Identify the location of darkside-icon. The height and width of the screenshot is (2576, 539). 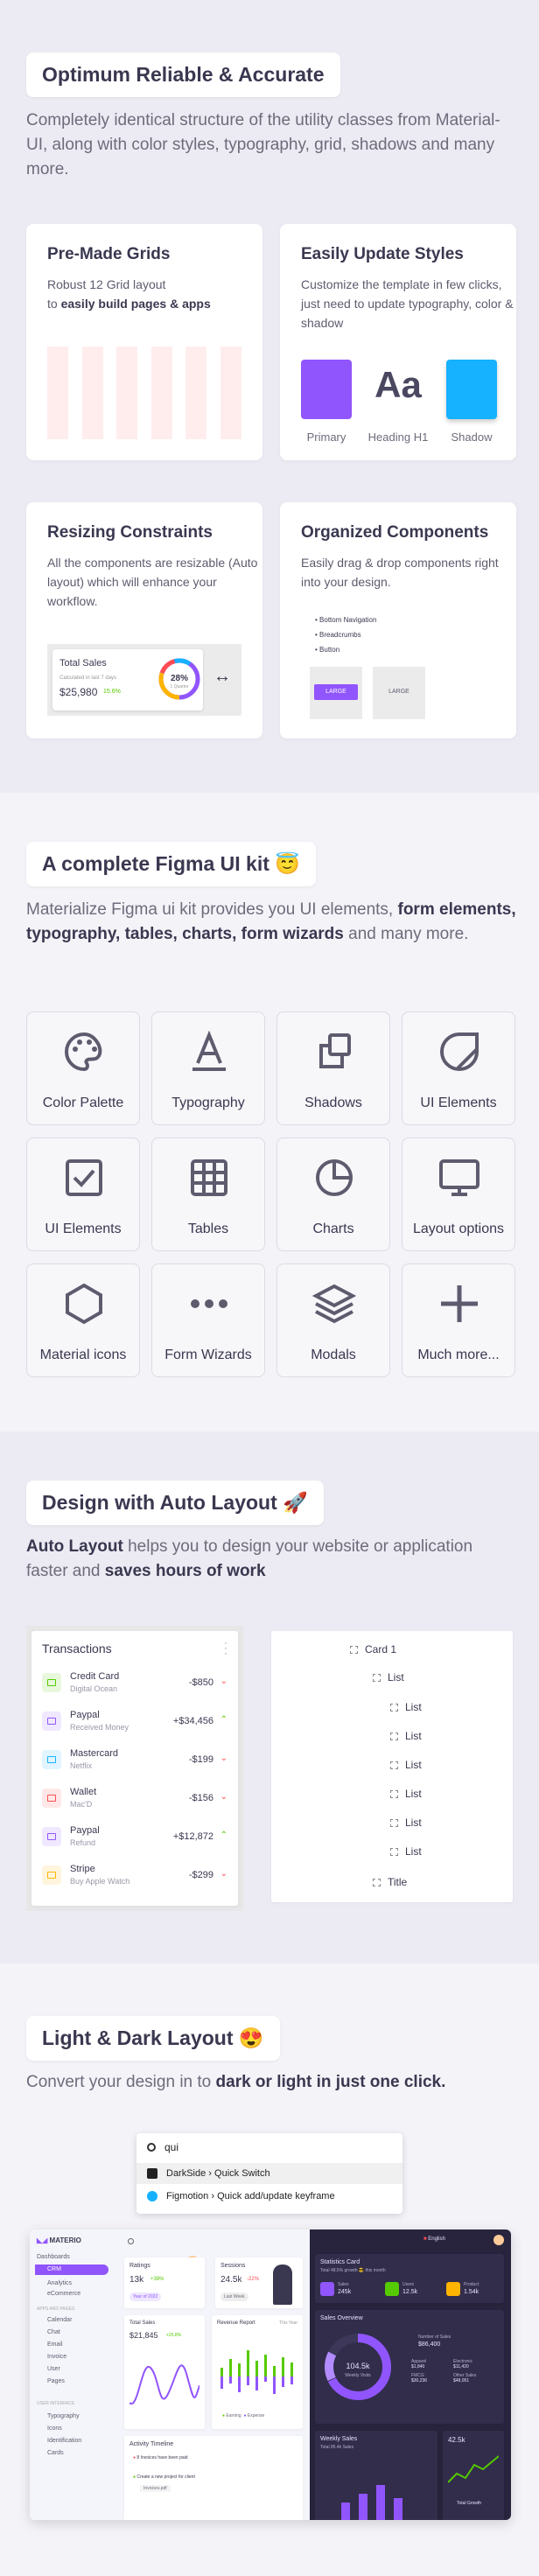
(152, 2173).